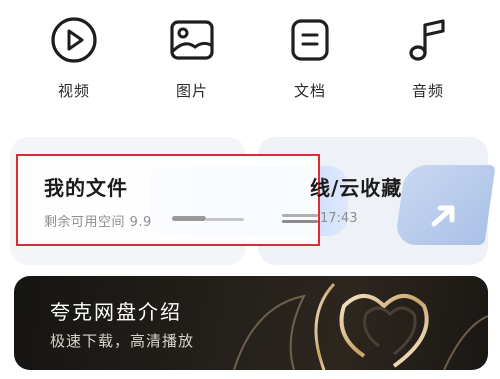 Image resolution: width=500 pixels, height=379 pixels. What do you see at coordinates (428, 40) in the screenshot?
I see `music-note-icon` at bounding box center [428, 40].